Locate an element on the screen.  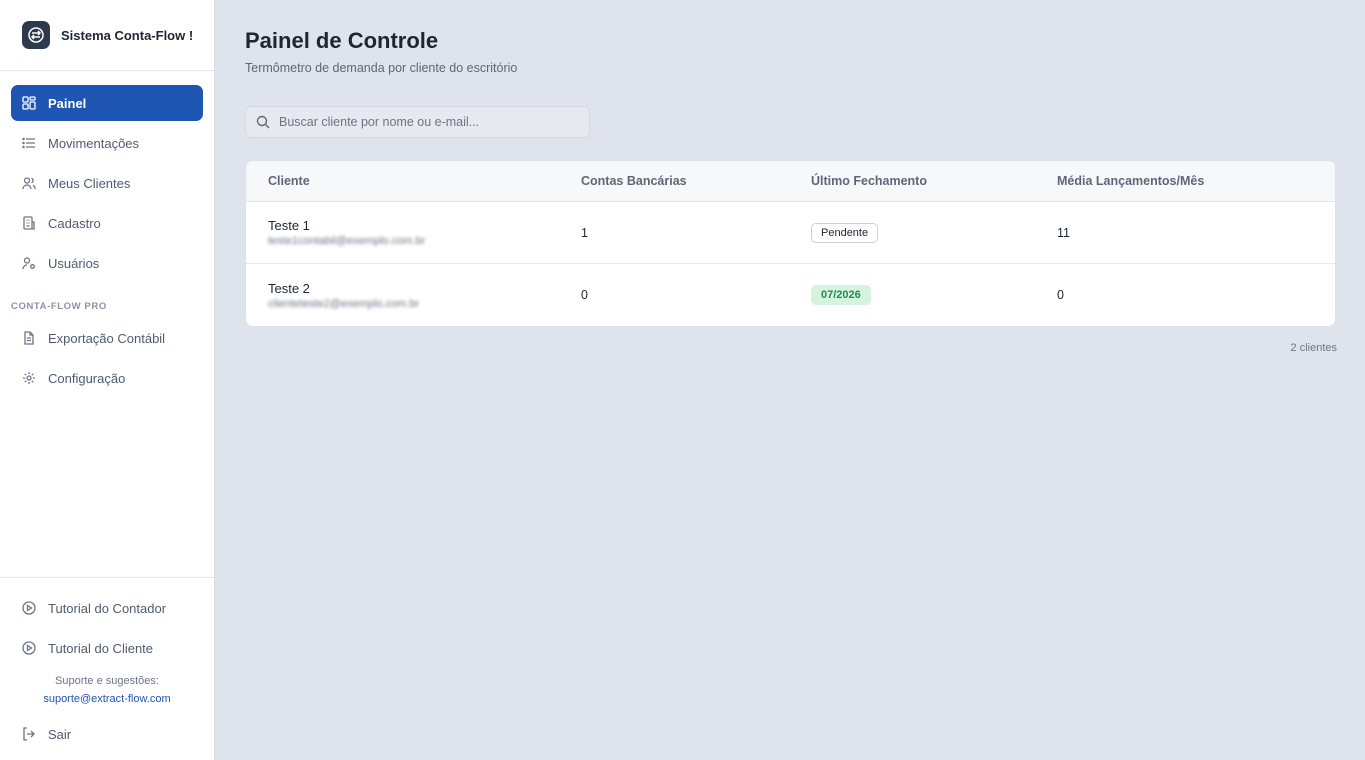
sidebar-item-label: Cadastro is located at coordinates (74, 223).